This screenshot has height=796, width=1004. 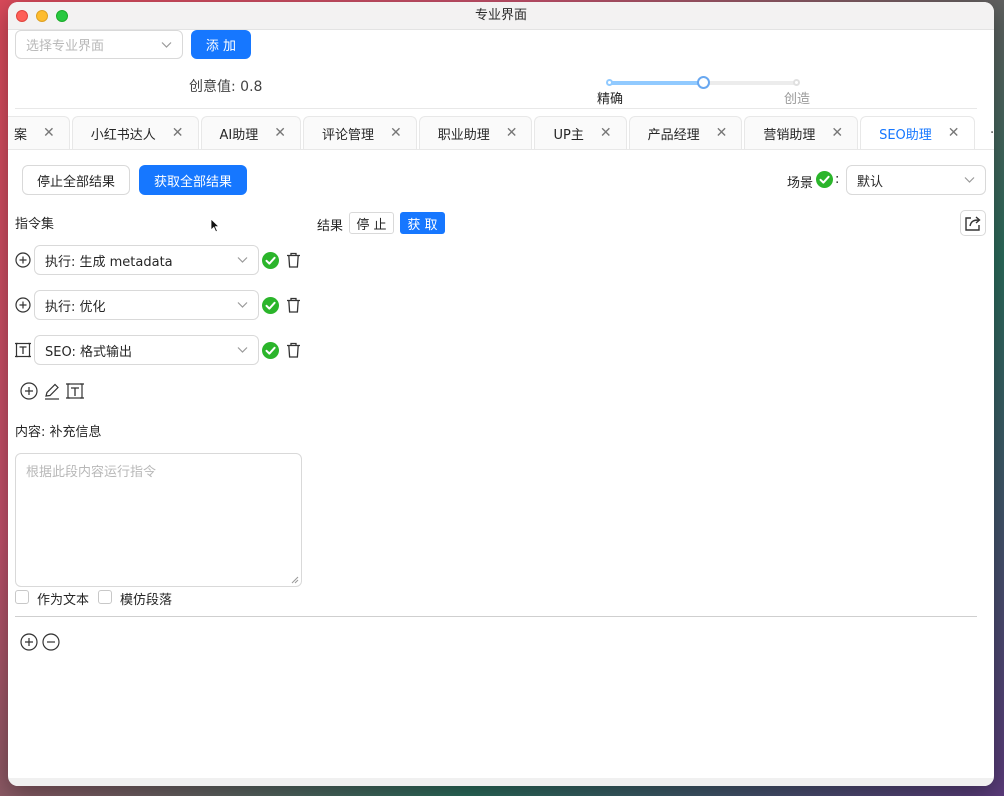 I want to click on tab-item: 营销助理 ✕, so click(x=801, y=132).